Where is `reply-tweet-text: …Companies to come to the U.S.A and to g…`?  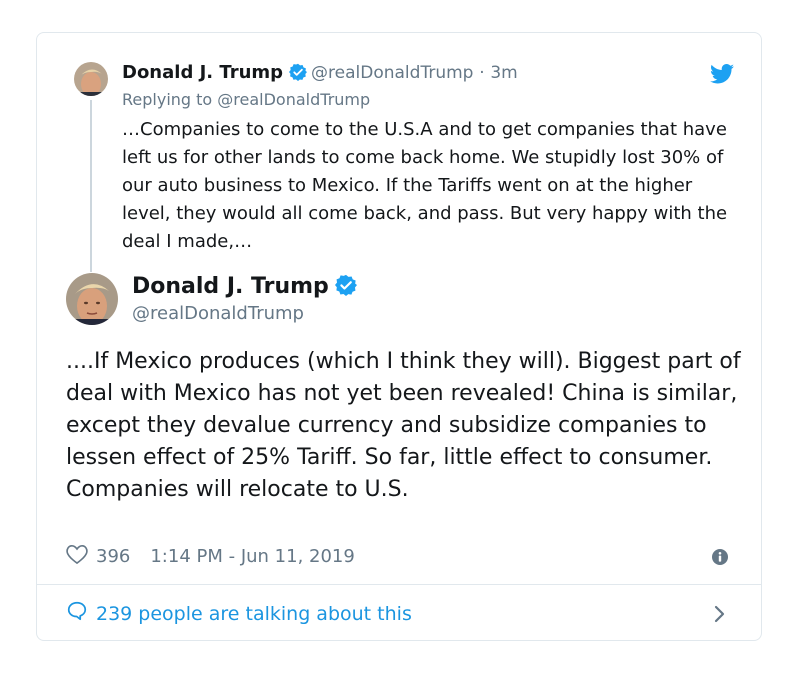
reply-tweet-text: …Companies to come to the U.S.A and to g… is located at coordinates (425, 185).